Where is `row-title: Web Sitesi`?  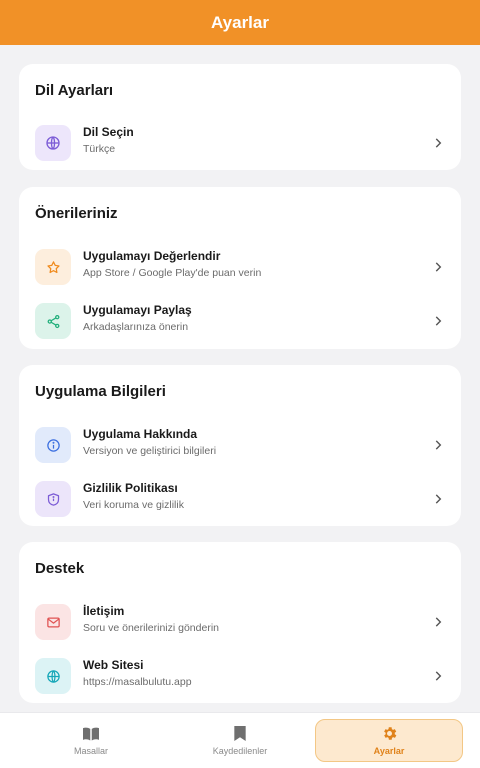 row-title: Web Sitesi is located at coordinates (113, 665).